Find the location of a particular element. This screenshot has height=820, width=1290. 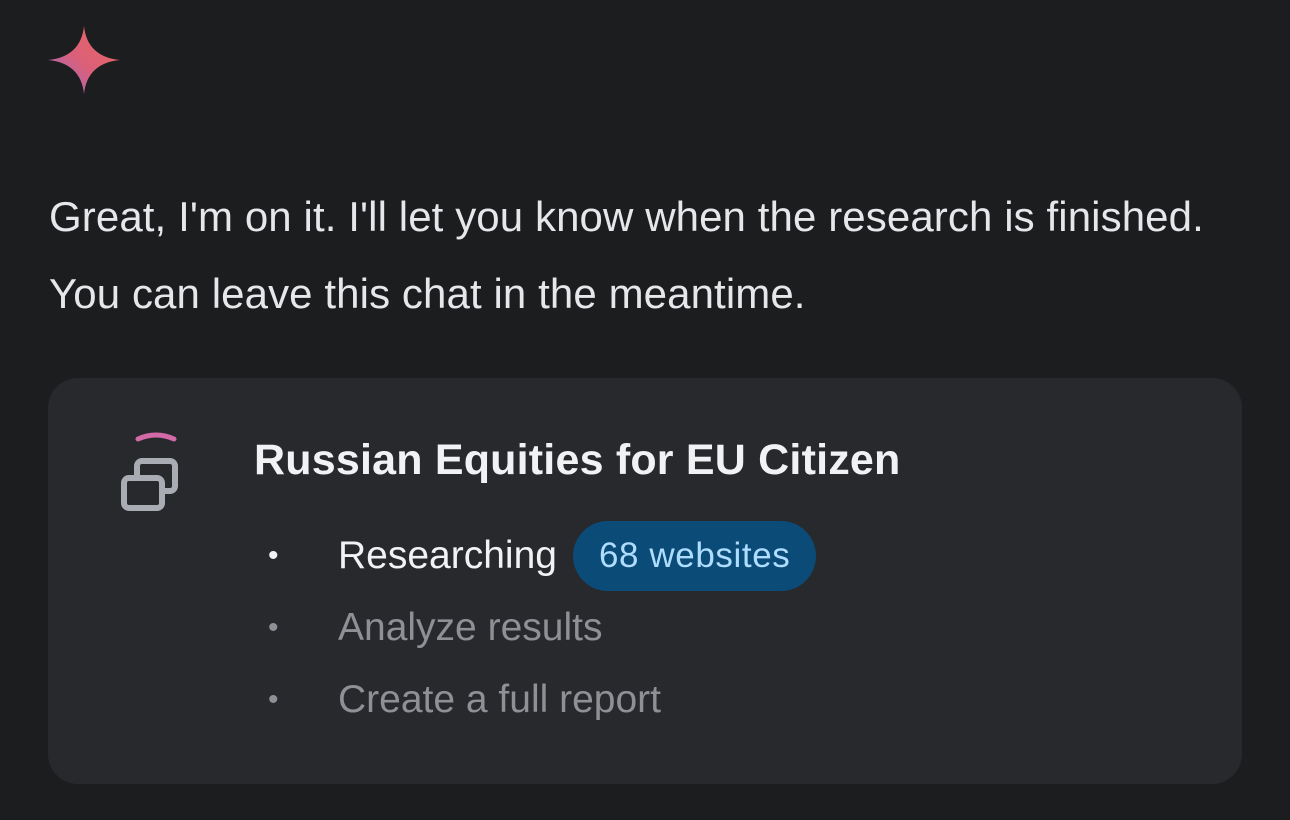

step-label: Researching is located at coordinates (447, 555).